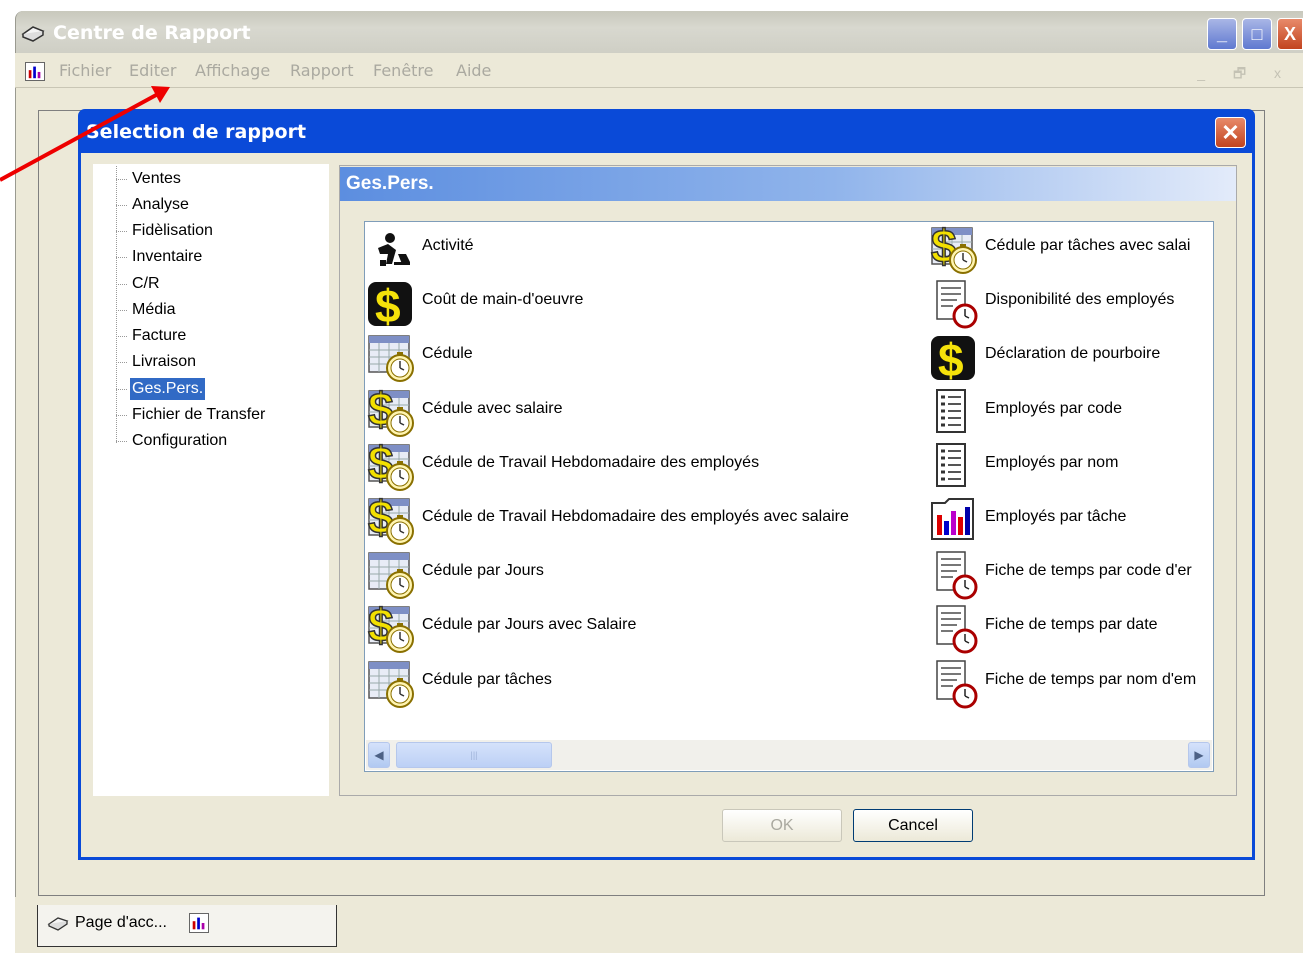 This screenshot has height=953, width=1303. I want to click on report-item-label: Fiche de temps par date, so click(1071, 624).